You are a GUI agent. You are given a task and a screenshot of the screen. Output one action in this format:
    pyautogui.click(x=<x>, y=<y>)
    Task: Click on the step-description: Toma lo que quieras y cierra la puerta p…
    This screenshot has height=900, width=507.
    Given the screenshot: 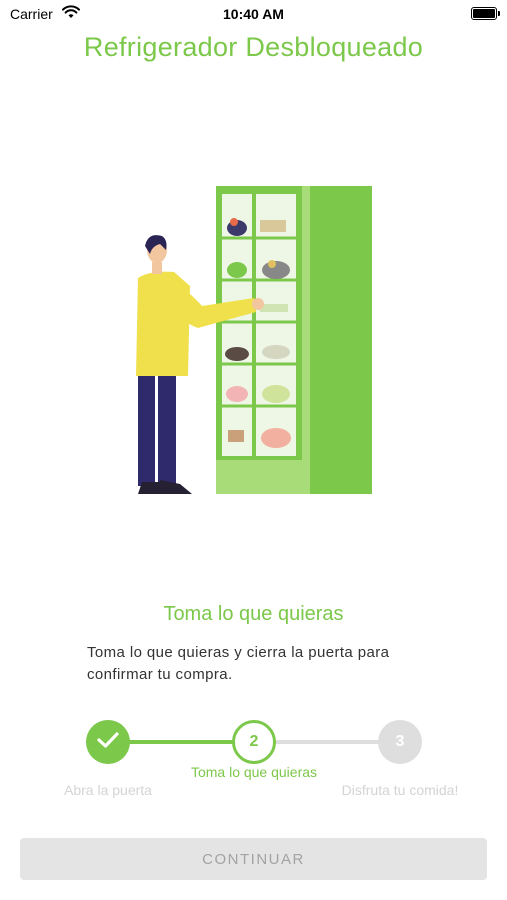 What is the action you would take?
    pyautogui.click(x=238, y=663)
    